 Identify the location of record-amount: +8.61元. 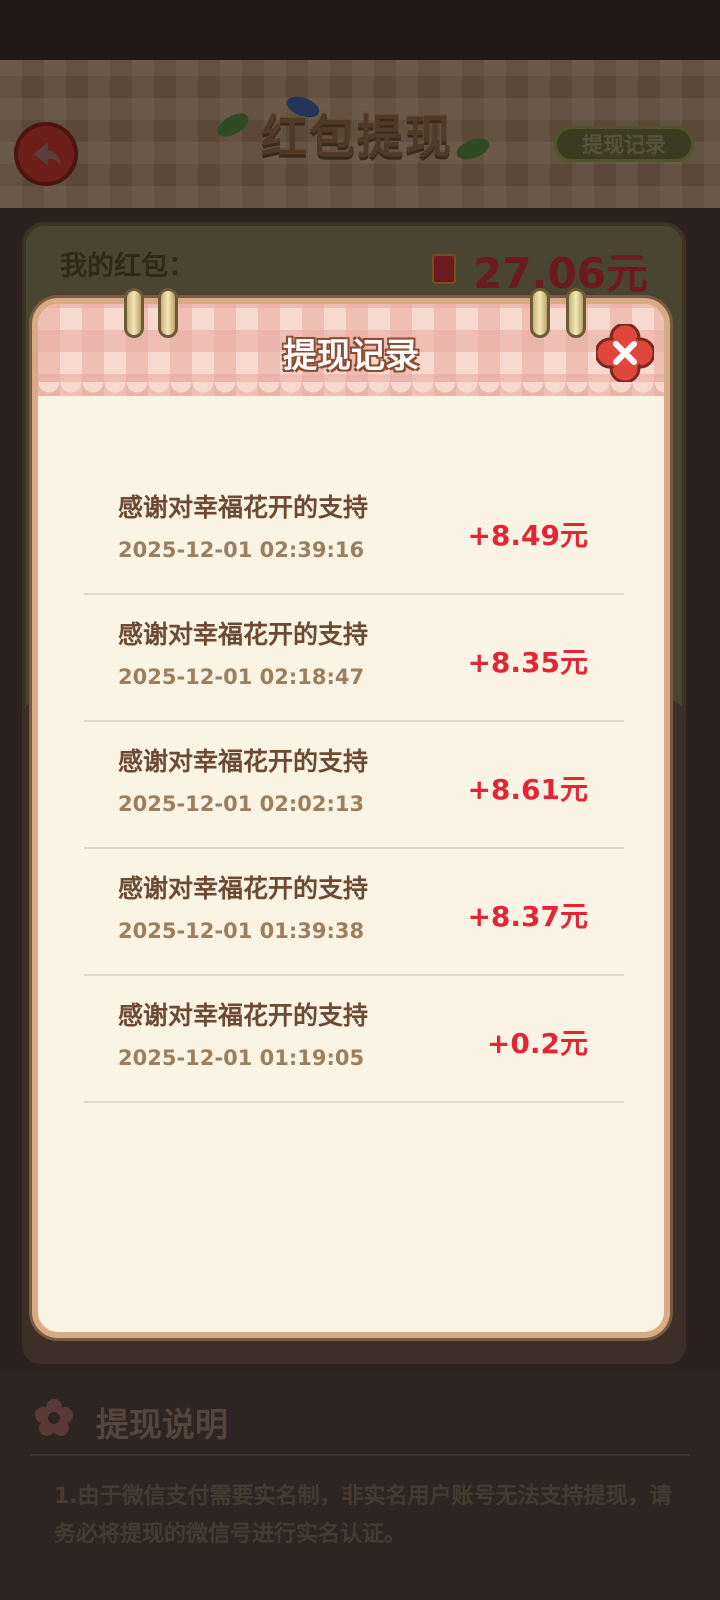
(527, 789).